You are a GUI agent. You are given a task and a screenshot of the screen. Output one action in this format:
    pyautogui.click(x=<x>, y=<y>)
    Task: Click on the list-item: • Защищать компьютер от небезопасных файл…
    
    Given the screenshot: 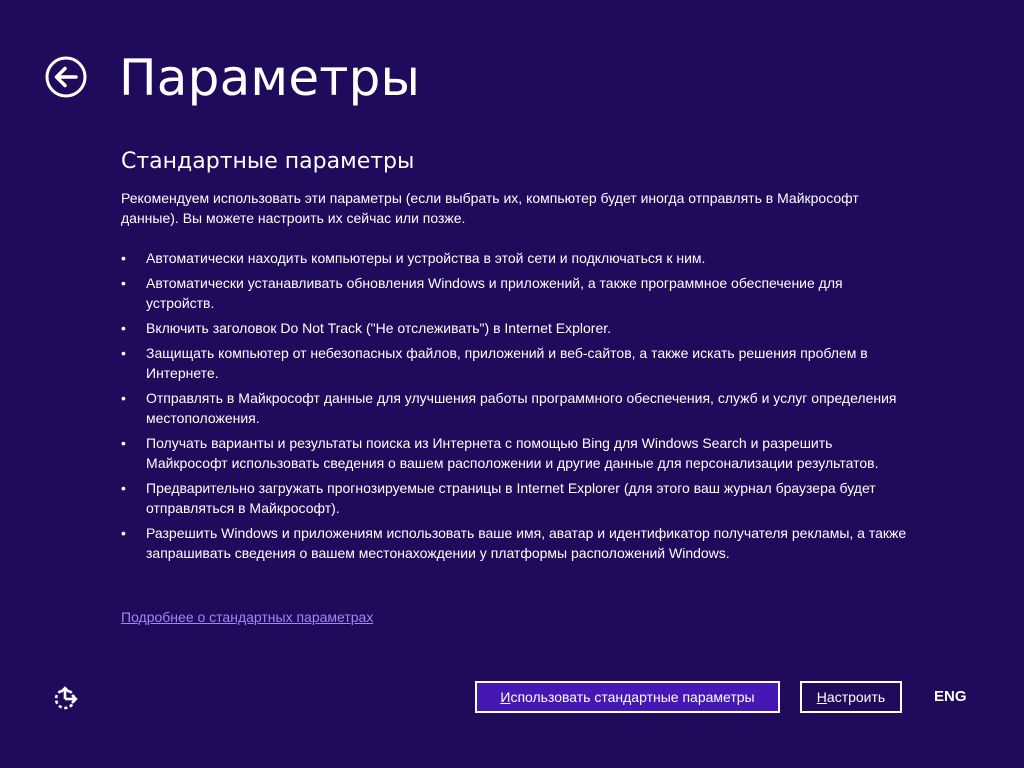 What is the action you would take?
    pyautogui.click(x=516, y=363)
    